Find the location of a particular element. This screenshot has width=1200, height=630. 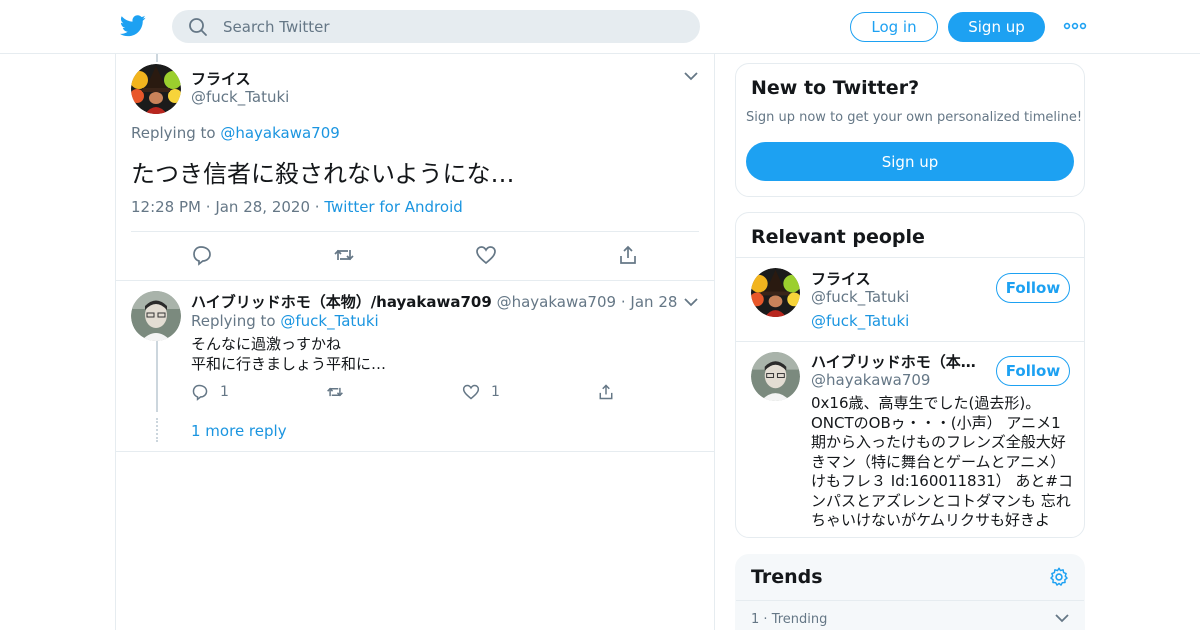

trend-rank: 1 is located at coordinates (755, 619).